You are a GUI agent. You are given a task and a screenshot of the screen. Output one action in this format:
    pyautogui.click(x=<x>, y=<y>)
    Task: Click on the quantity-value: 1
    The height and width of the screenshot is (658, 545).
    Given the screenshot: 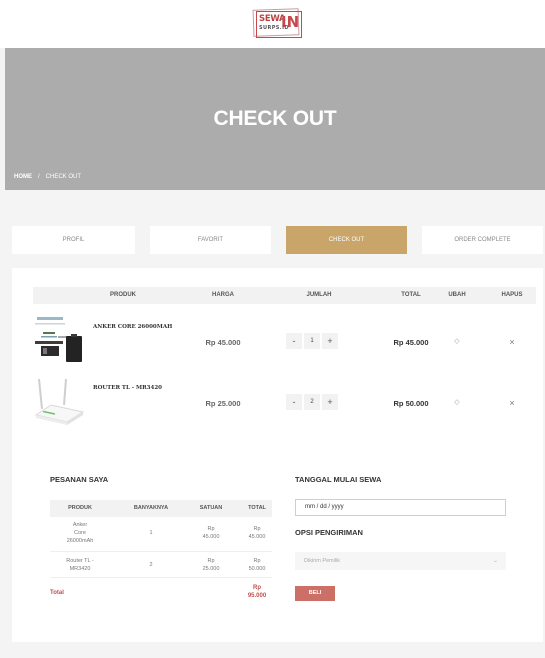 What is the action you would take?
    pyautogui.click(x=312, y=341)
    